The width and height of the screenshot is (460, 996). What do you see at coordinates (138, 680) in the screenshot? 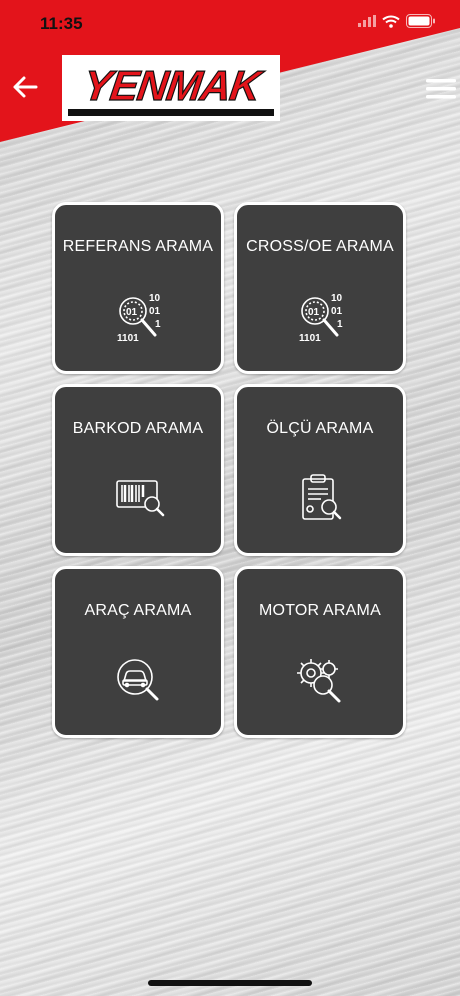
I see `car-search-icon` at bounding box center [138, 680].